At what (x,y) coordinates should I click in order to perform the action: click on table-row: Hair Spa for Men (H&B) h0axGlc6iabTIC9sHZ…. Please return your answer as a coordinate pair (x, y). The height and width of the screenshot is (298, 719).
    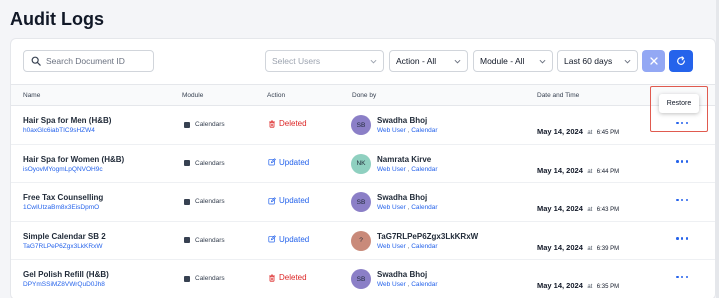
    Looking at the image, I should click on (363, 125).